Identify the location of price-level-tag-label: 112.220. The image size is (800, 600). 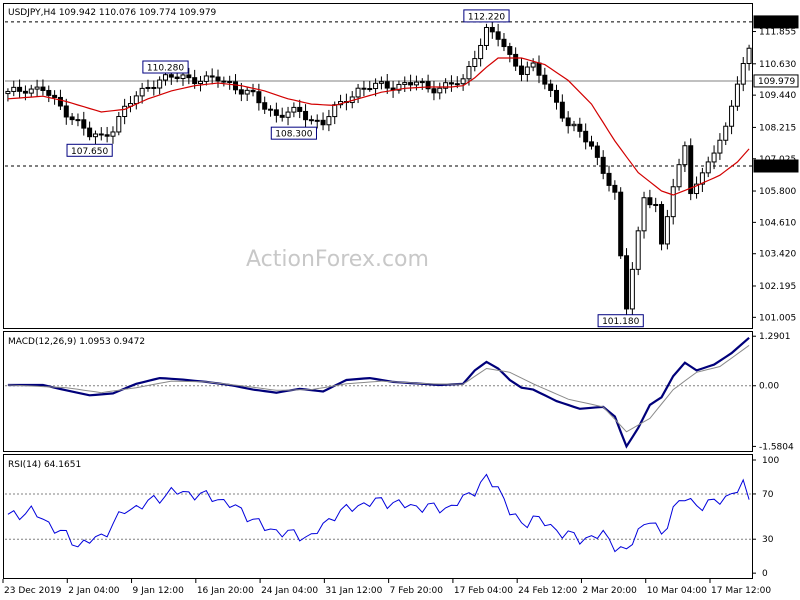
(776, 23).